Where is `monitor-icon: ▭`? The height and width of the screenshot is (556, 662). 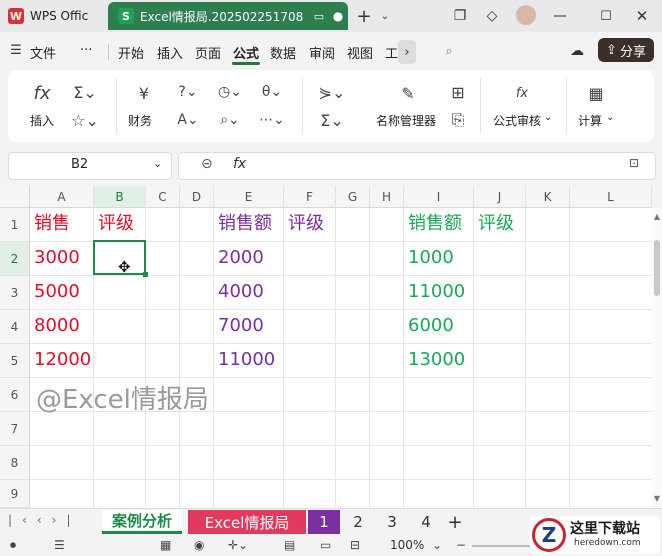
monitor-icon: ▭ is located at coordinates (319, 16).